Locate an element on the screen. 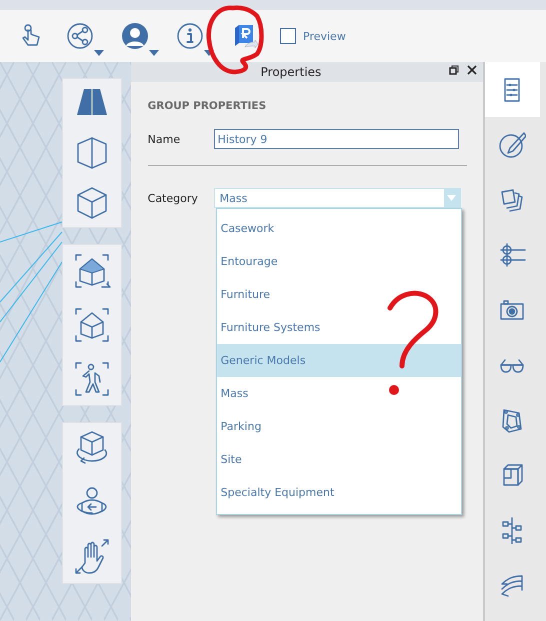  info-icon is located at coordinates (190, 36).